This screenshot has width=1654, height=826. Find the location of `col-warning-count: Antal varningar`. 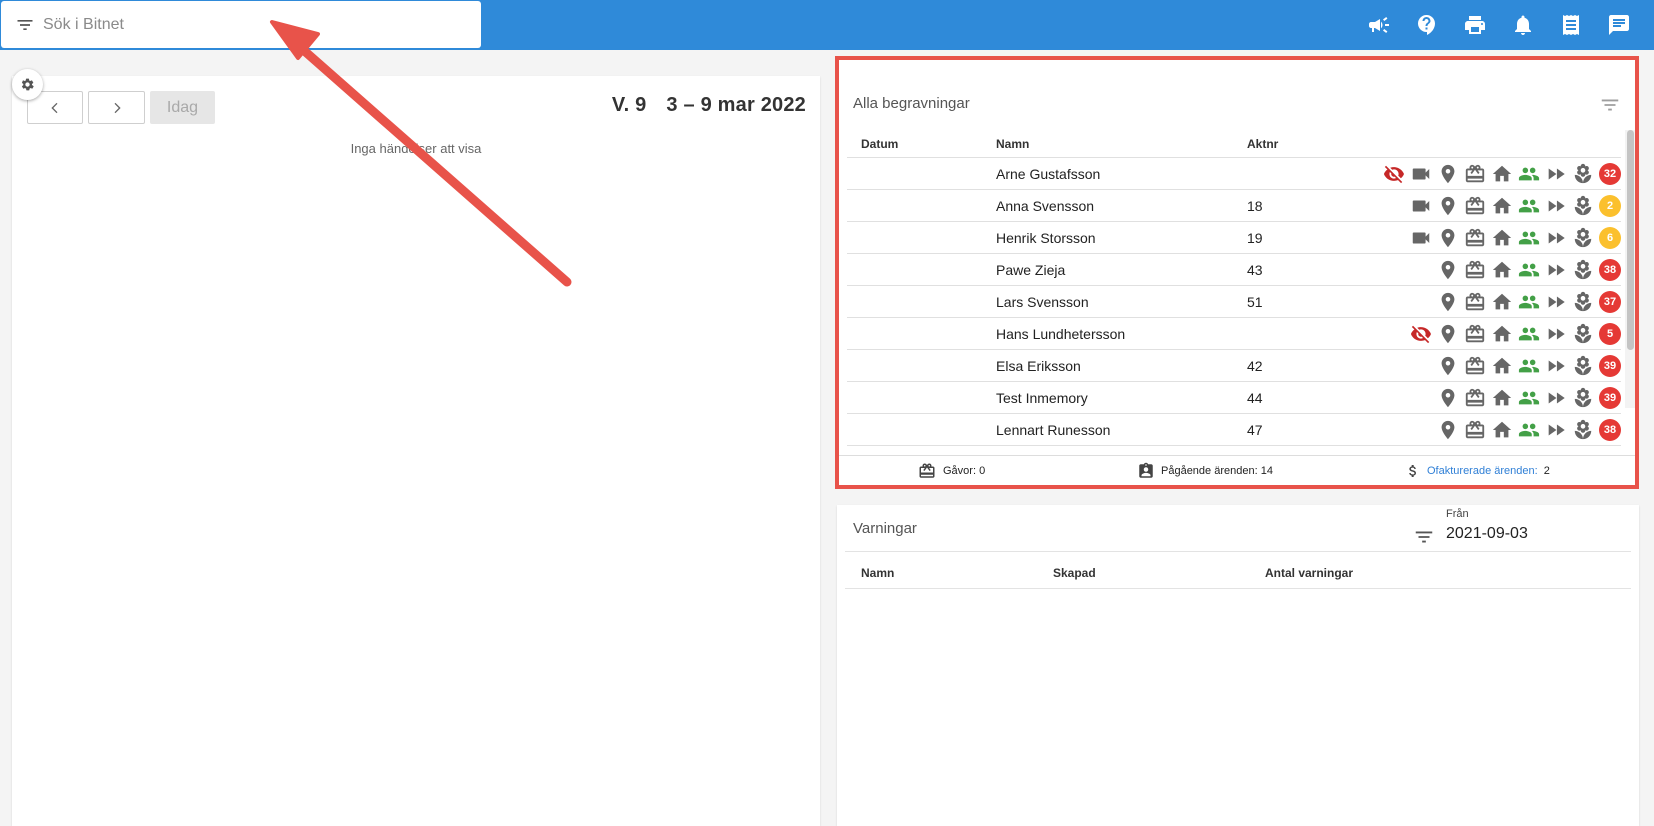

col-warning-count: Antal varningar is located at coordinates (1309, 573).